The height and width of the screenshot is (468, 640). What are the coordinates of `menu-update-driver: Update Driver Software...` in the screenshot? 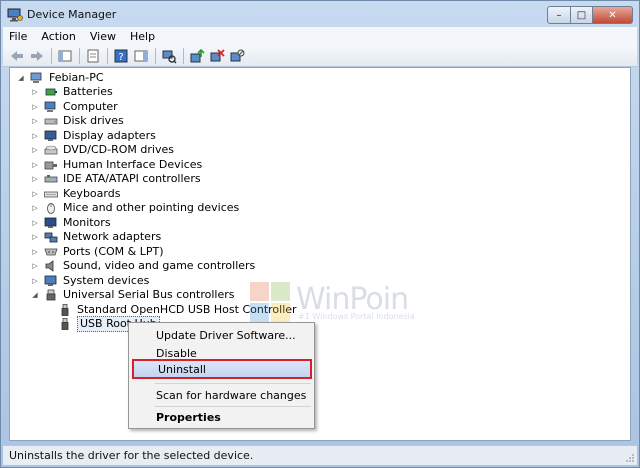 It's located at (222, 335).